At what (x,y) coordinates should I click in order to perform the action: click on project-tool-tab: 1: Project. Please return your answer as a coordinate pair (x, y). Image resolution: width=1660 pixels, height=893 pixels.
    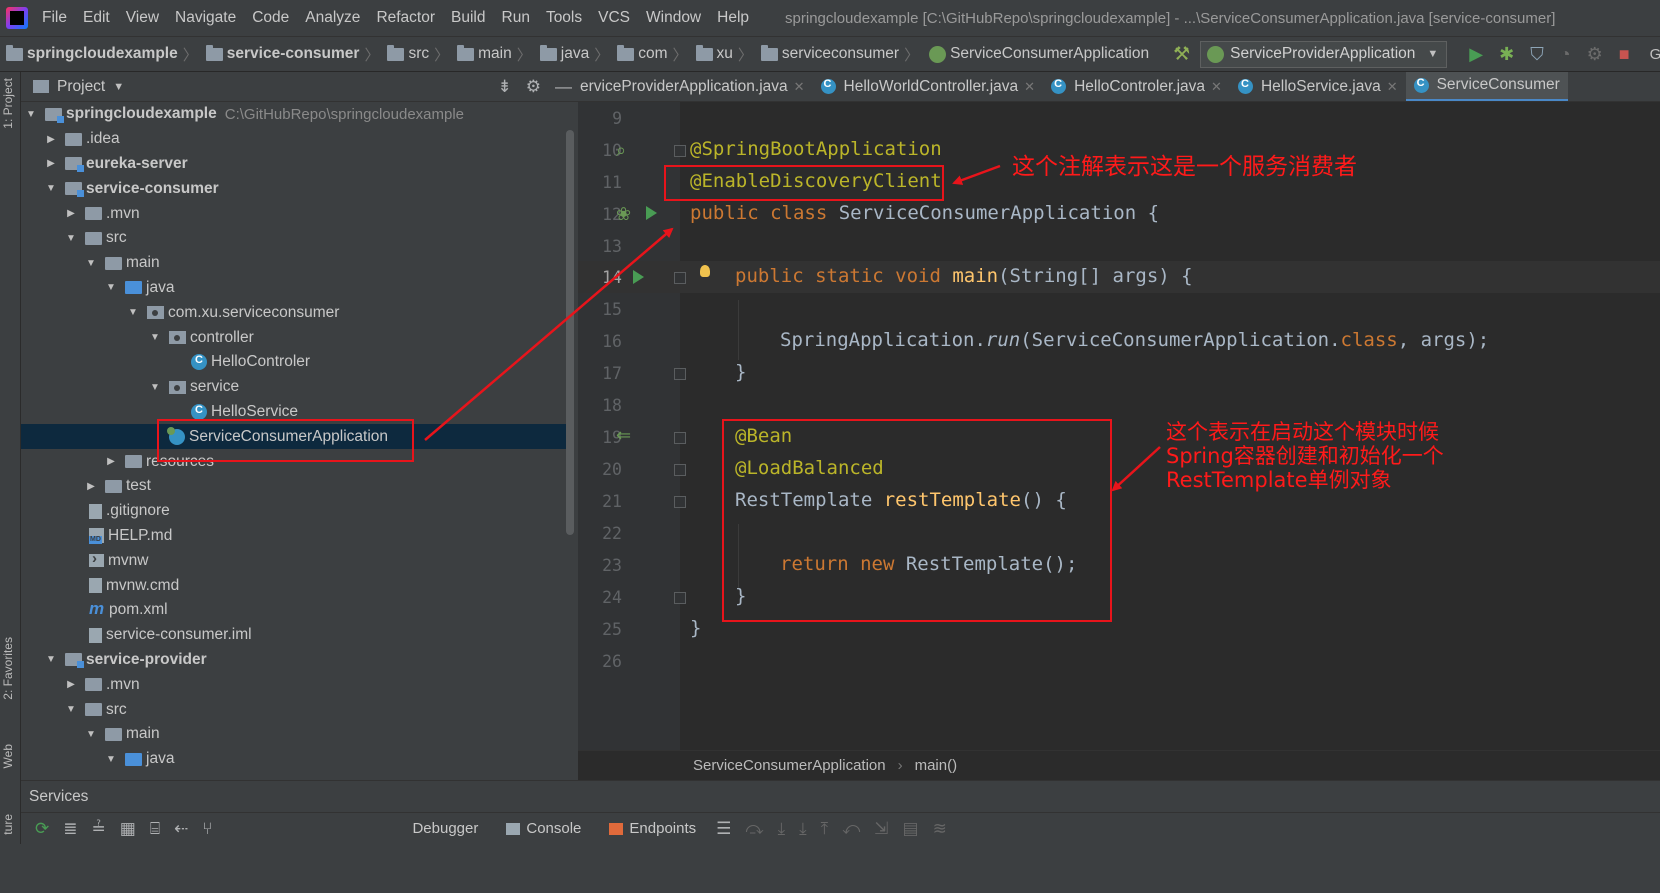
    Looking at the image, I should click on (8, 103).